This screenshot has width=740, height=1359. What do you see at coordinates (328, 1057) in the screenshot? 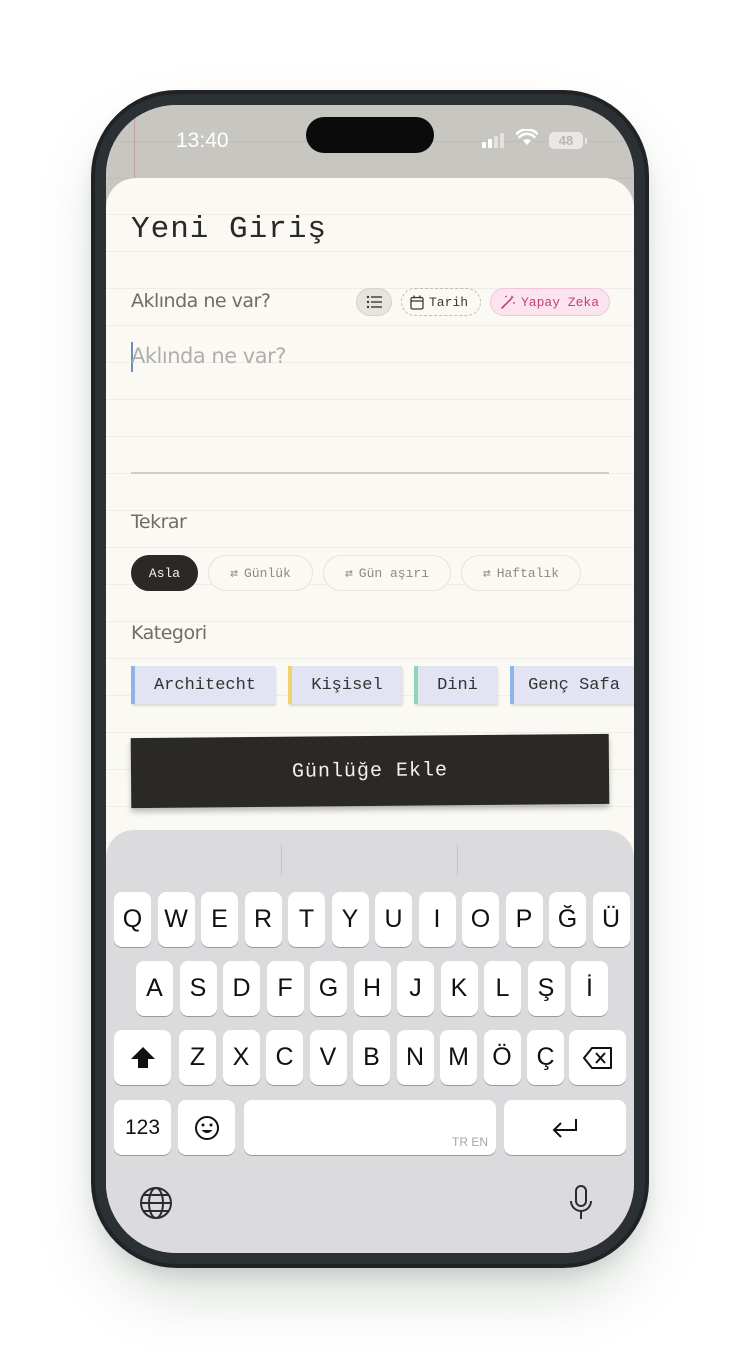
I see `key-v: V` at bounding box center [328, 1057].